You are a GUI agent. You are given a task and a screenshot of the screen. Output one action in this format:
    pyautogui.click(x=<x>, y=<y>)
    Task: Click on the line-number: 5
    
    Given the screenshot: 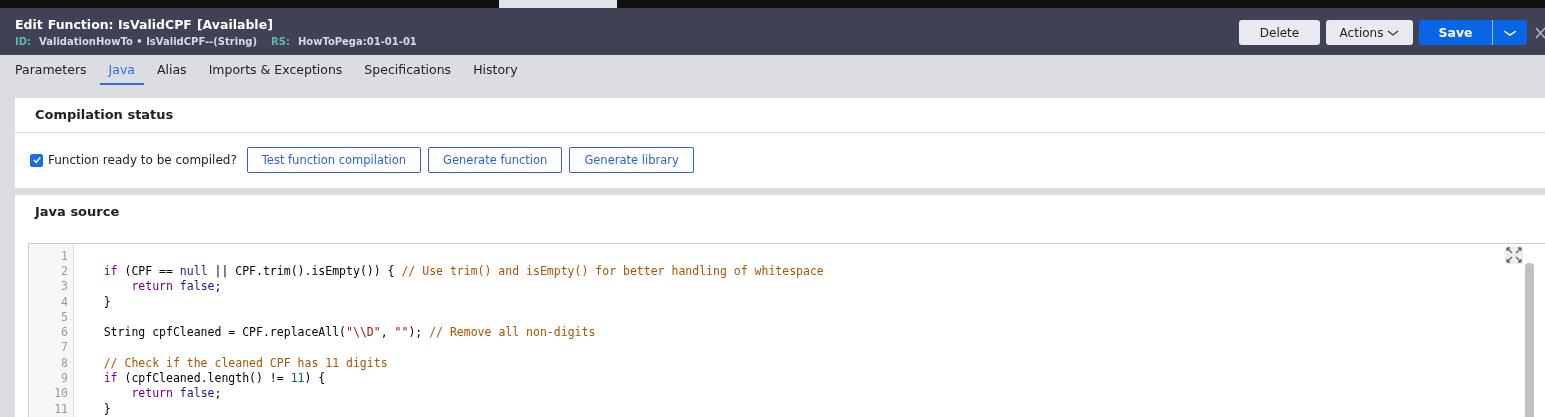 What is the action you would take?
    pyautogui.click(x=64, y=316)
    